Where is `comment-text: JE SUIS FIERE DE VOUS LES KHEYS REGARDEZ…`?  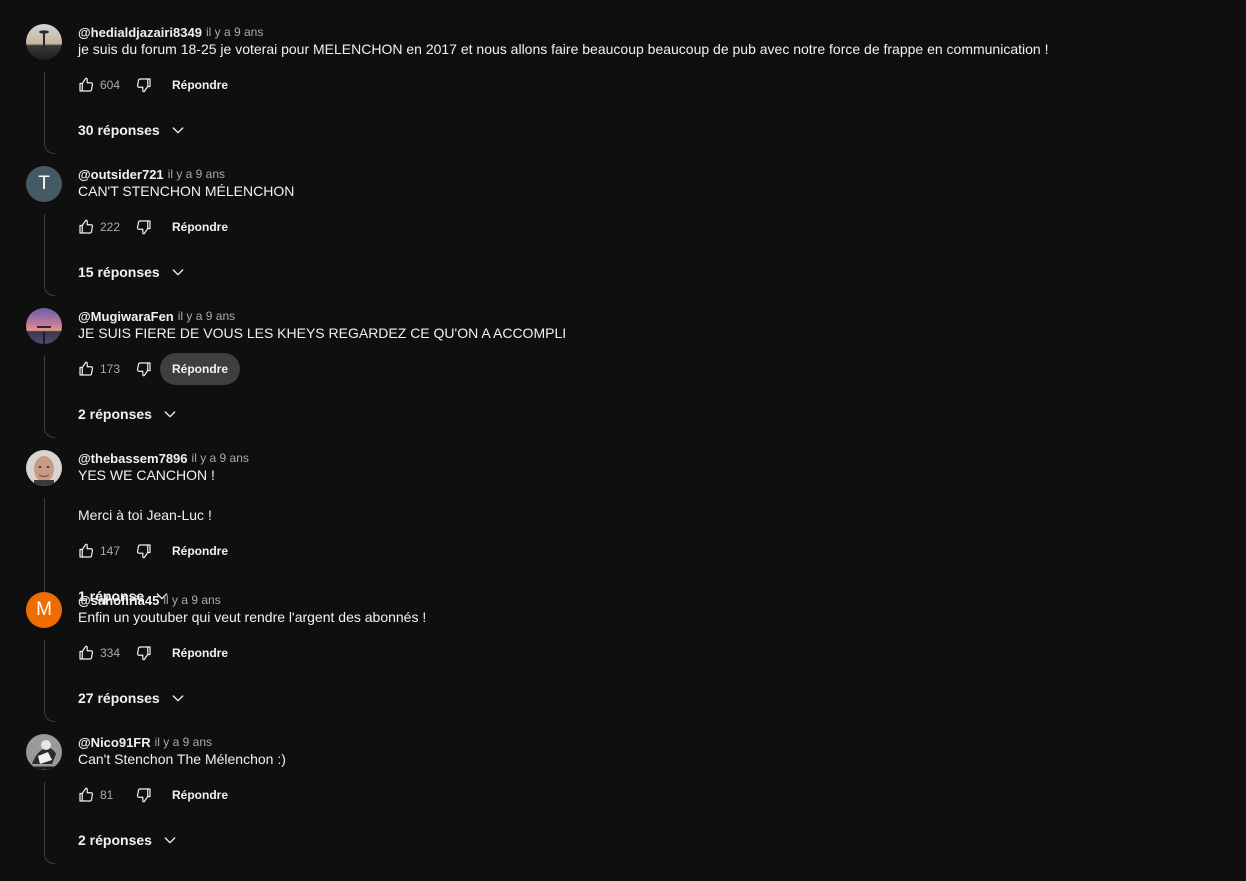
comment-text: JE SUIS FIERE DE VOUS LES KHEYS REGARDEZ… is located at coordinates (322, 333).